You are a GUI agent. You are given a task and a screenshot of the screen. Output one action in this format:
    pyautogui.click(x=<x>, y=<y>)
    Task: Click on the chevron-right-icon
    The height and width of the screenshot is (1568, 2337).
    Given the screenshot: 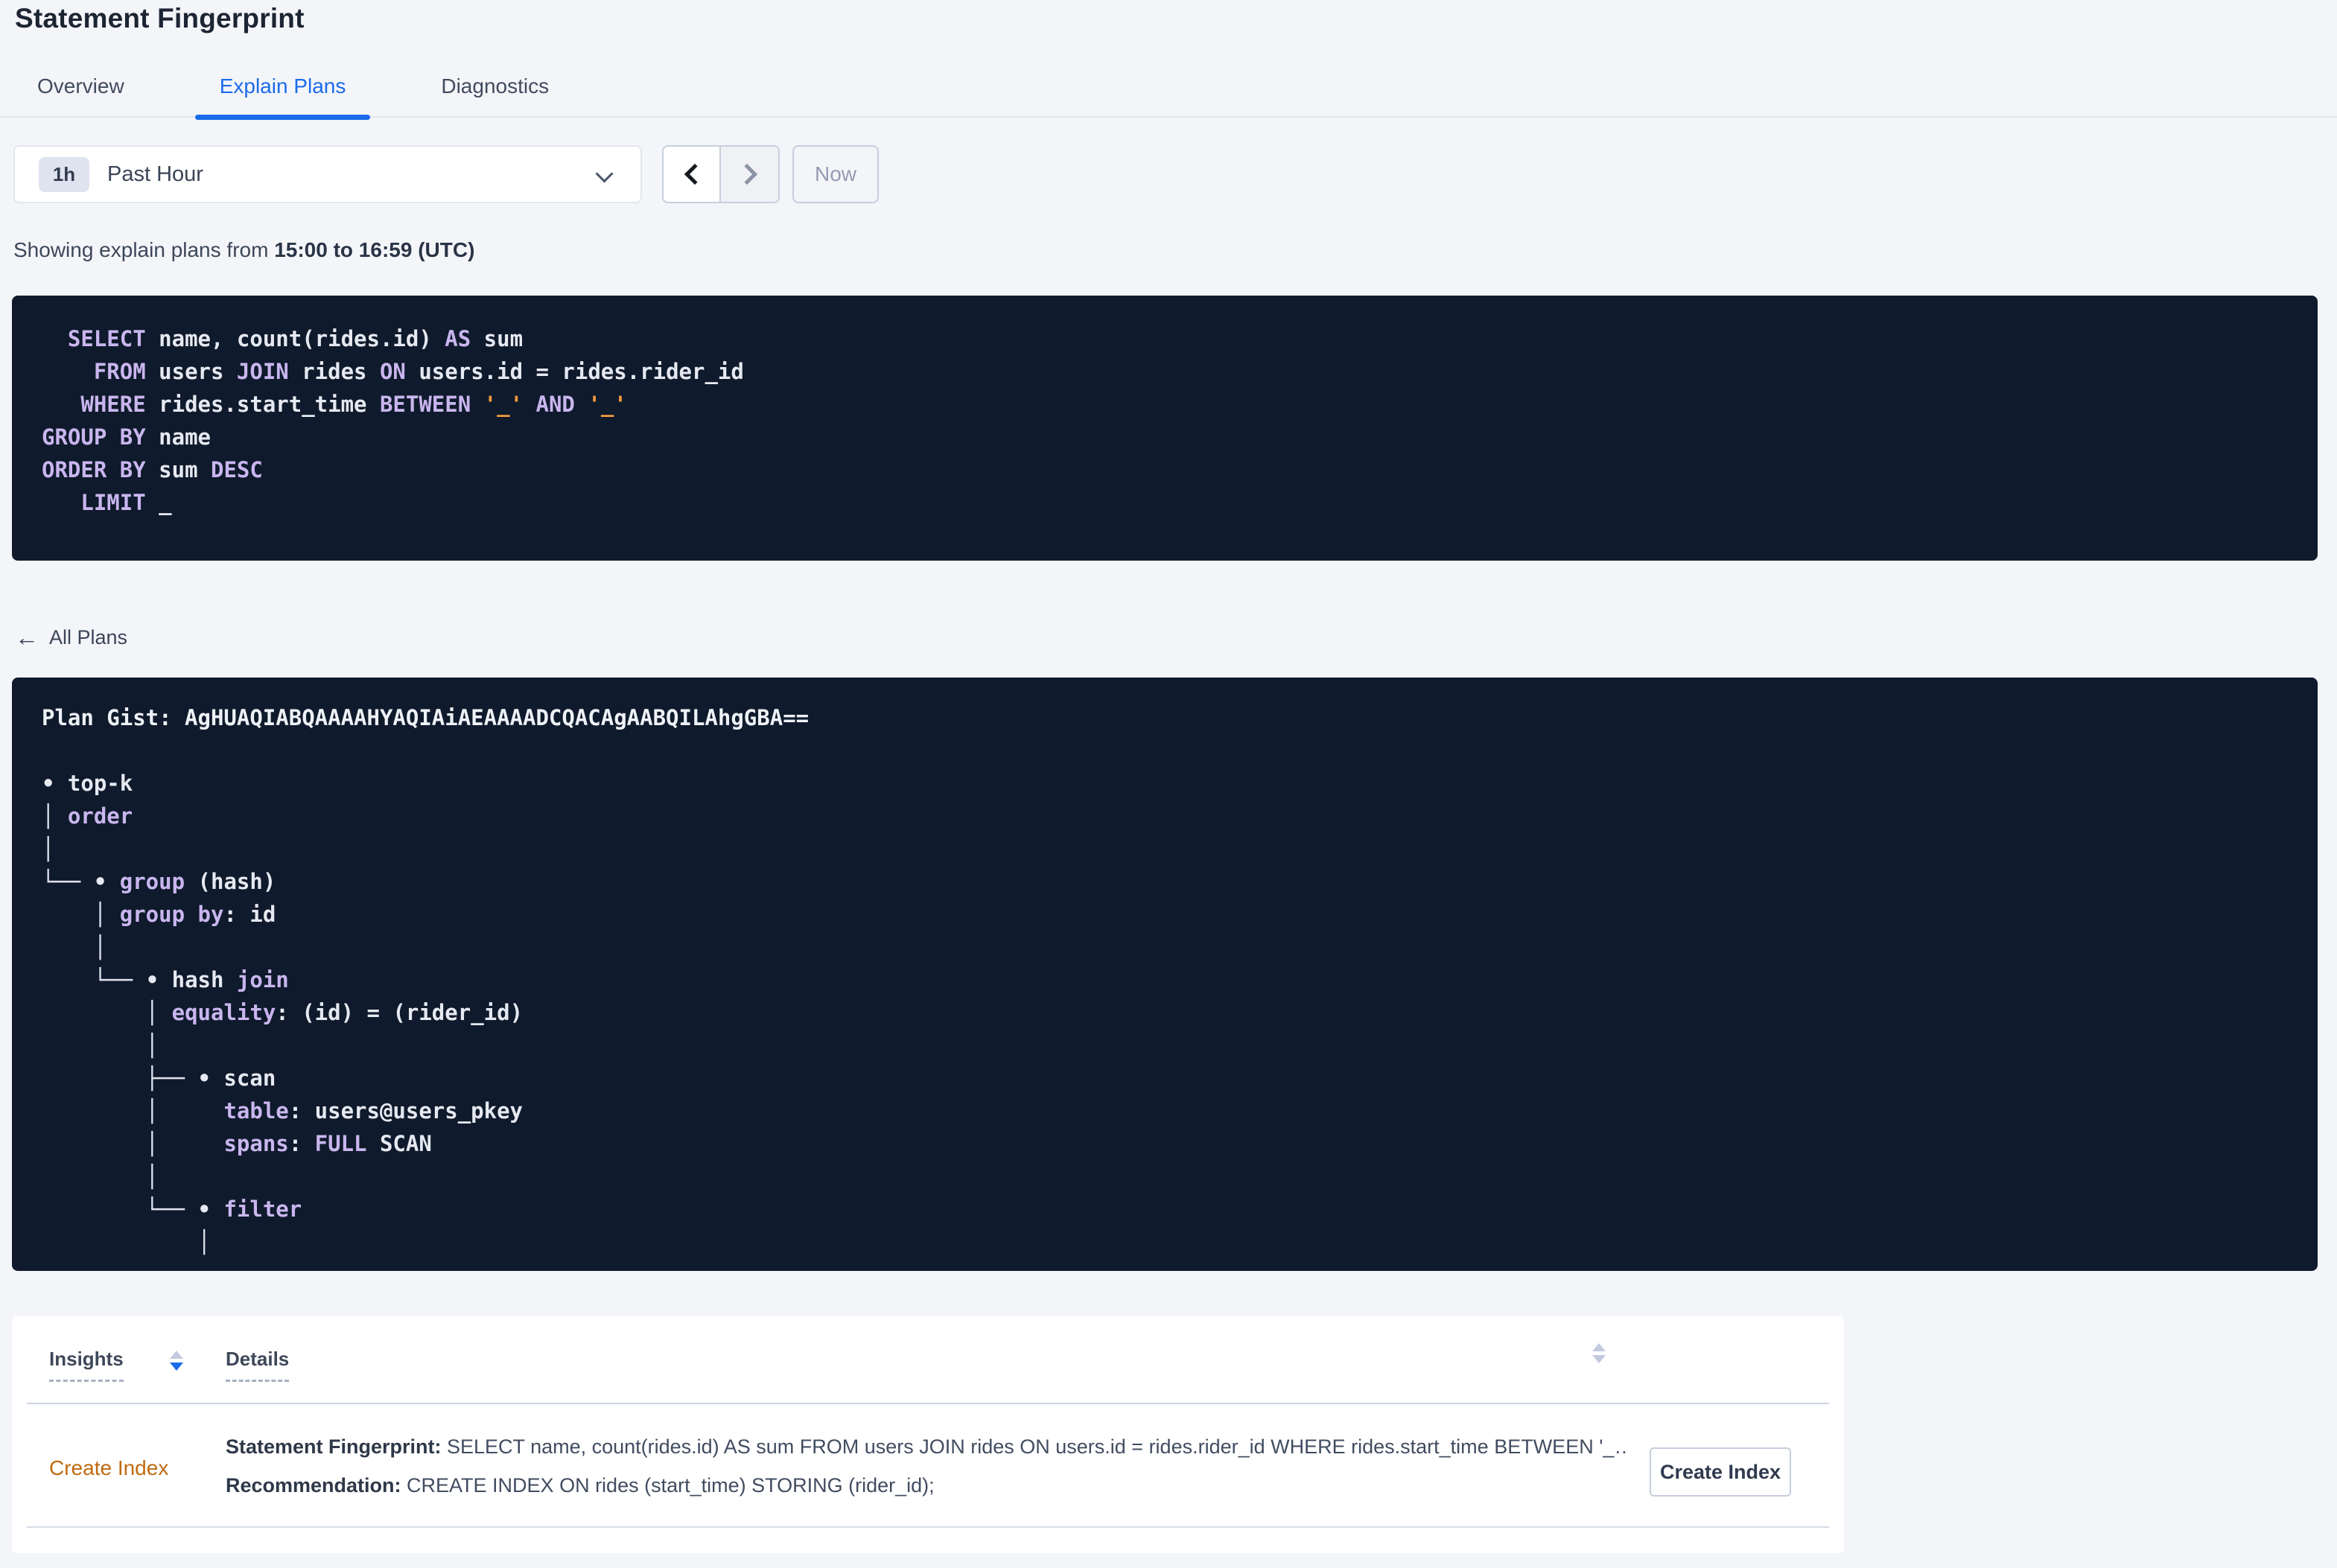 What is the action you would take?
    pyautogui.click(x=747, y=174)
    